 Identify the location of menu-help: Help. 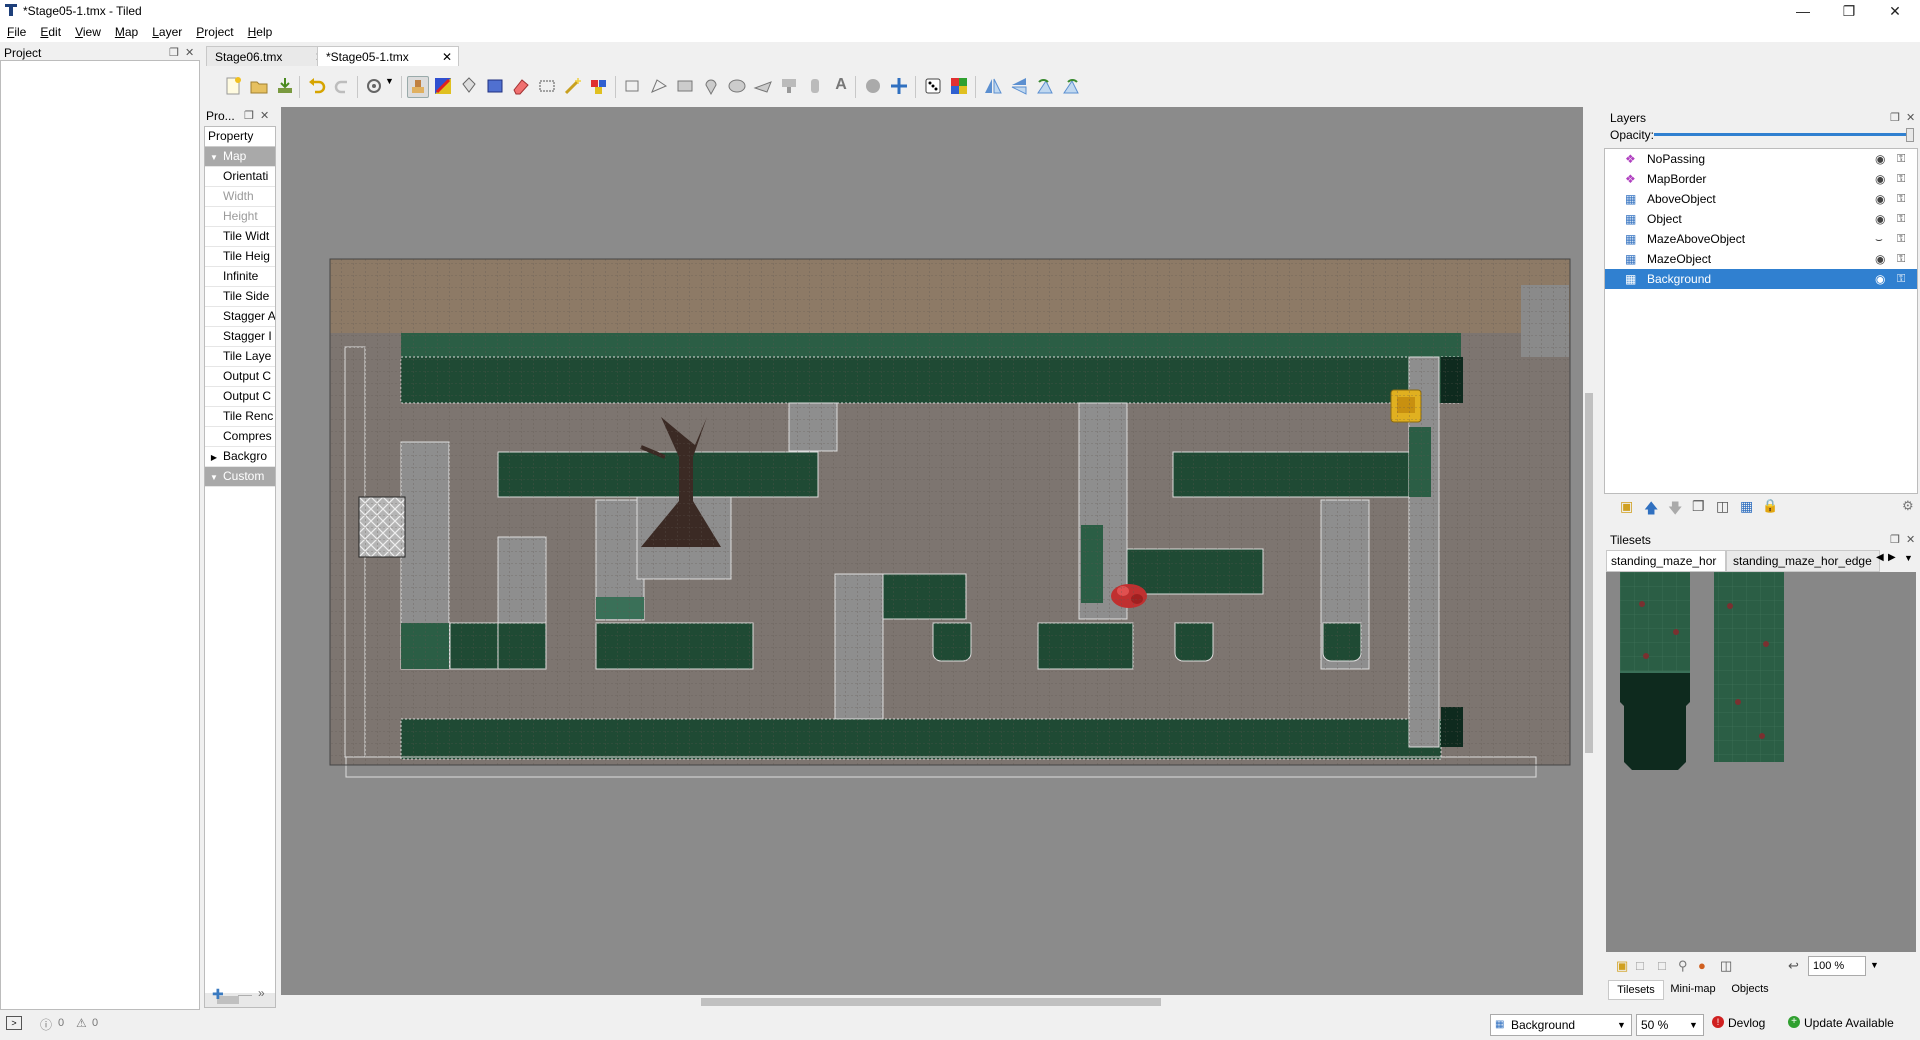
(260, 32).